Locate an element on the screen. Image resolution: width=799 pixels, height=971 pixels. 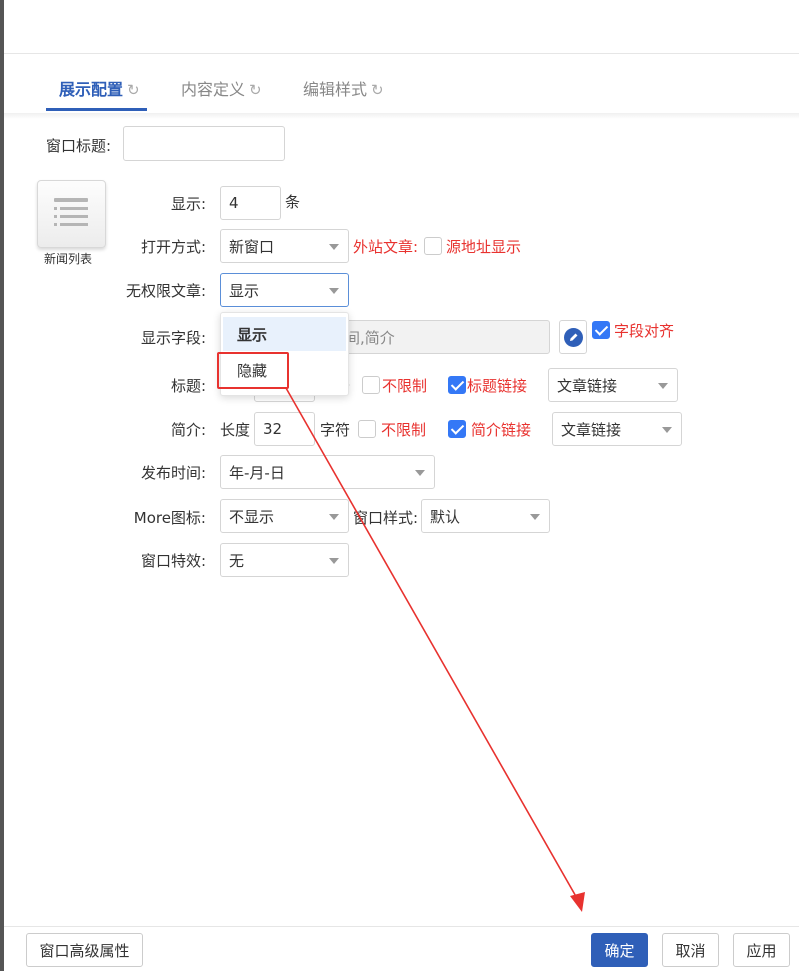
apply-button: 应用 is located at coordinates (761, 950).